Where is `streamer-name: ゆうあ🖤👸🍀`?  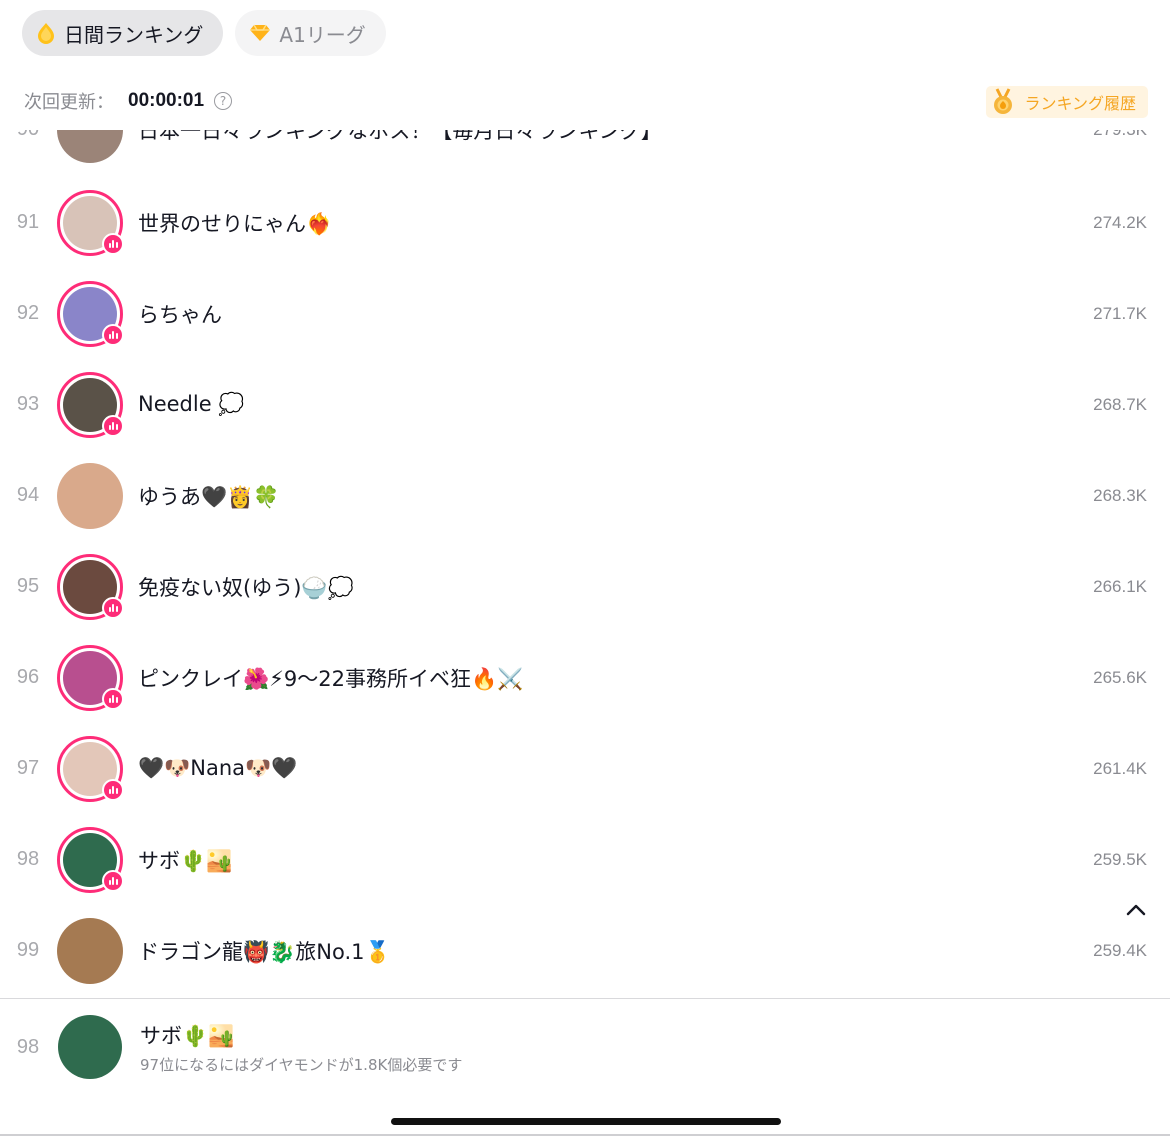 streamer-name: ゆうあ🖤👸🍀 is located at coordinates (209, 496).